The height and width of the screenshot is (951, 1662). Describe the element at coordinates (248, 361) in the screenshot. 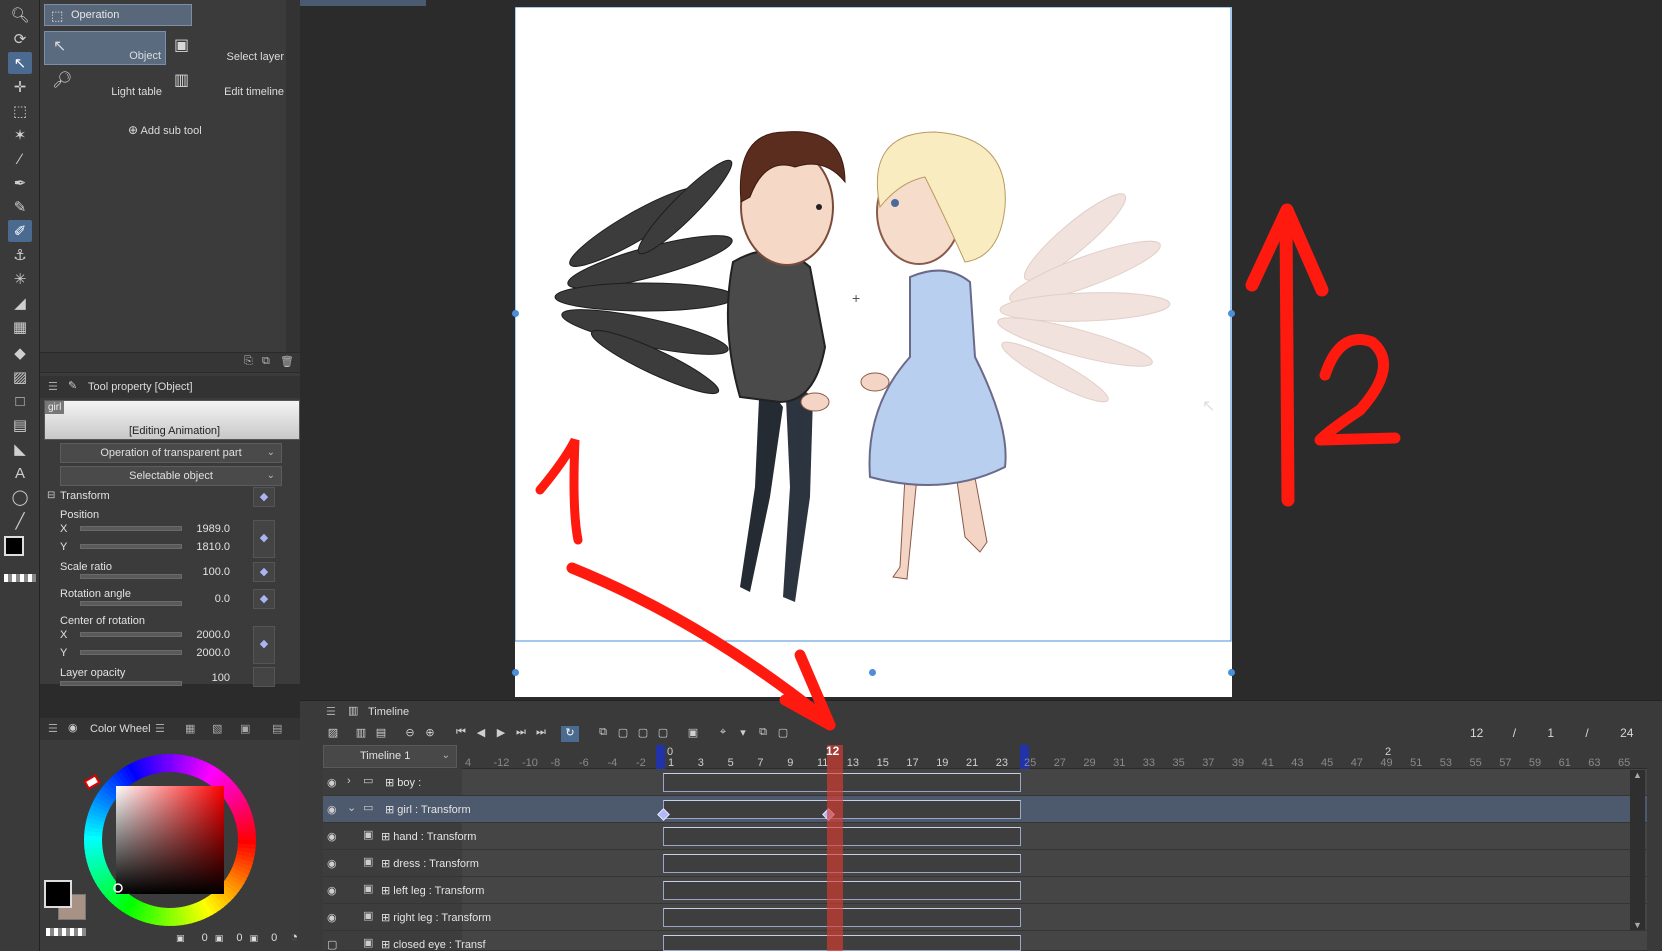

I see `copy-subtool-icon: ⎘` at that location.